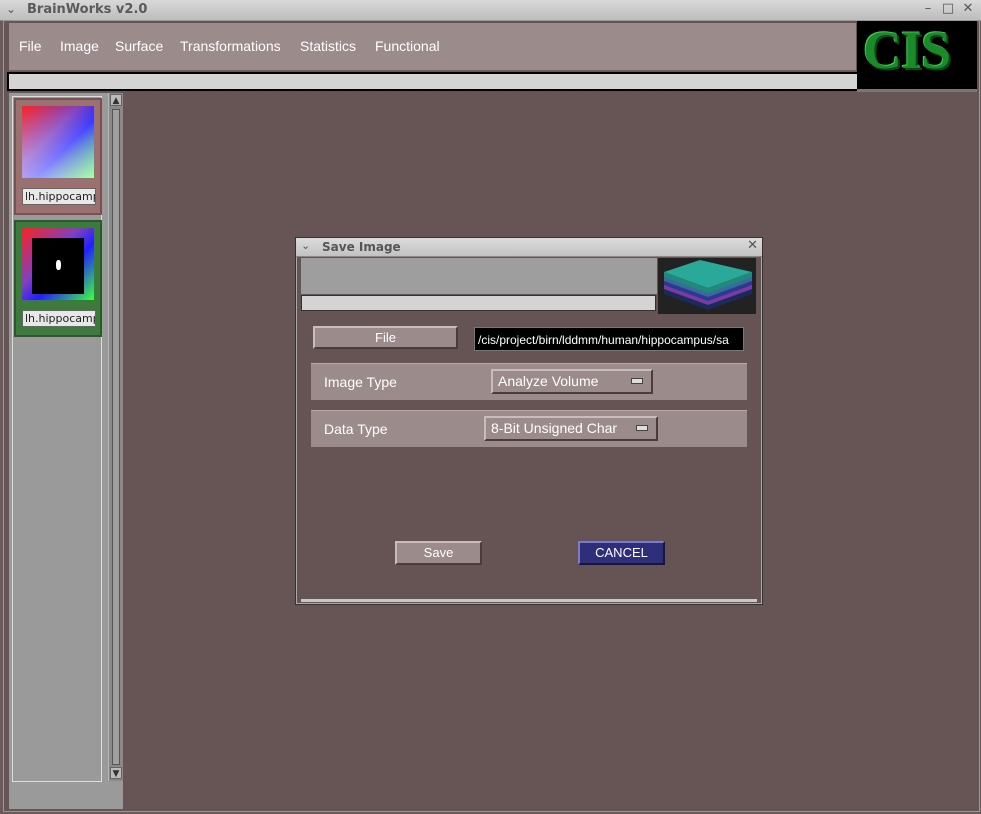 The height and width of the screenshot is (814, 981). What do you see at coordinates (490, 10) in the screenshot?
I see `window-titlebar: ⌄ BrainWorks v2.0 – □ ✕` at bounding box center [490, 10].